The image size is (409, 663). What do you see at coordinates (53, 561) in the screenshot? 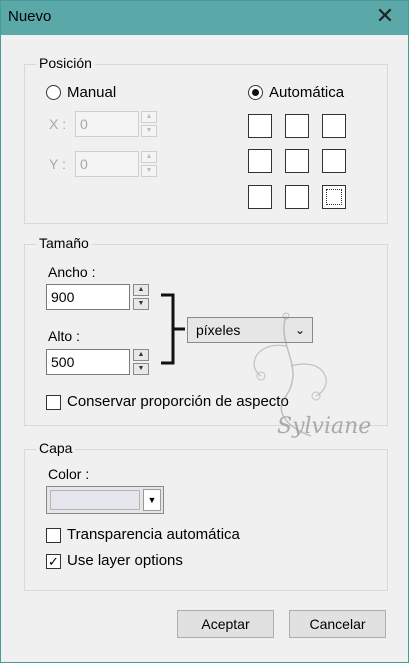
I see `layer-options-checkbox: ✓` at bounding box center [53, 561].